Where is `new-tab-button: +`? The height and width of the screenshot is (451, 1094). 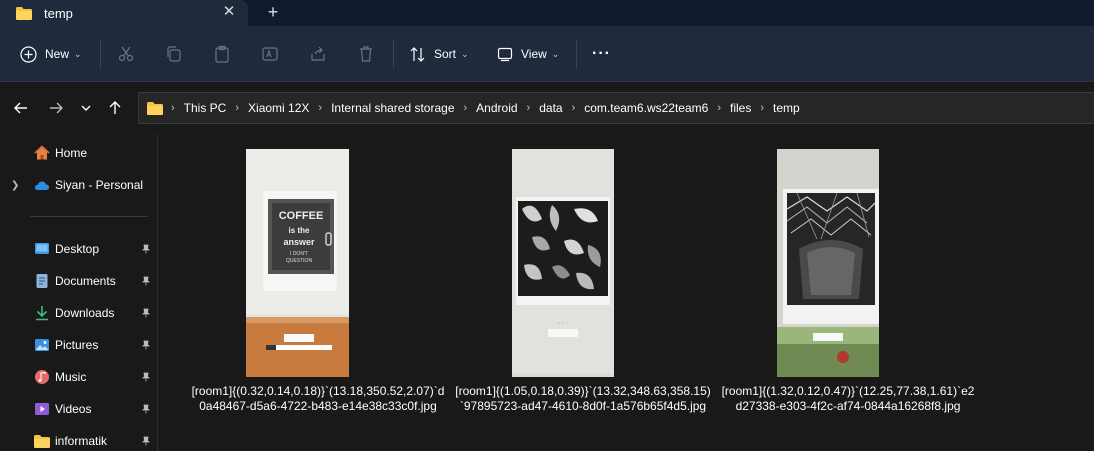 new-tab-button: + is located at coordinates (273, 12).